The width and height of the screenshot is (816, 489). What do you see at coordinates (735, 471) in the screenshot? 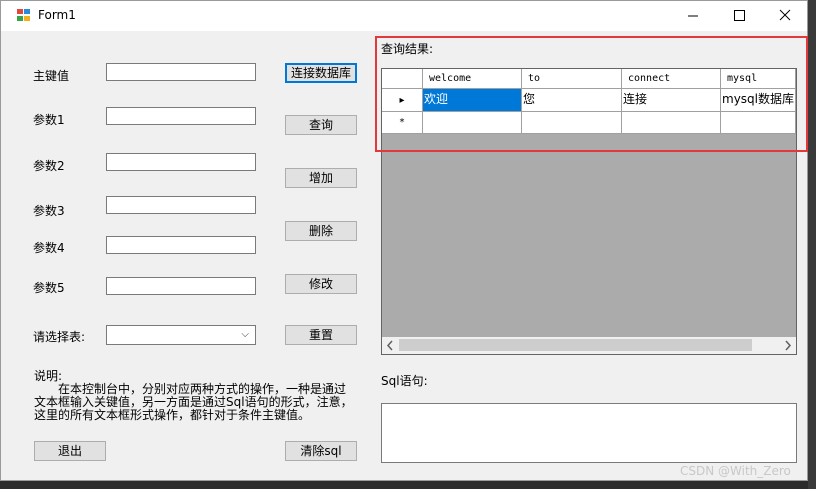
I see `watermark: CSDN @With_Zero` at bounding box center [735, 471].